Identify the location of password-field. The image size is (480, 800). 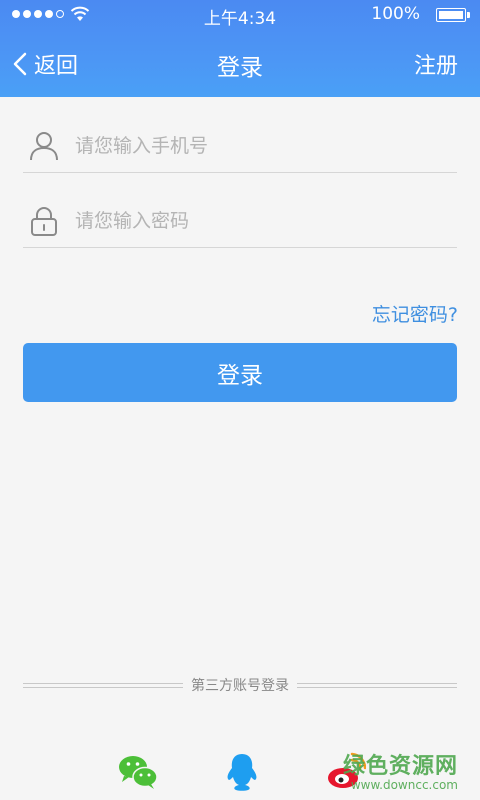
(240, 221).